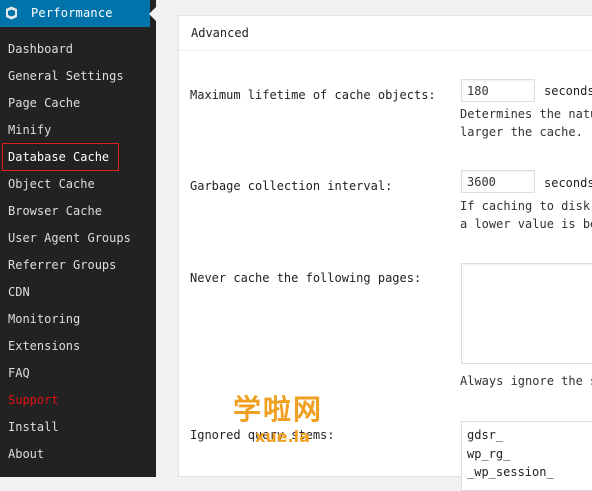 Image resolution: width=592 pixels, height=491 pixels. I want to click on lifetime-input, so click(498, 90).